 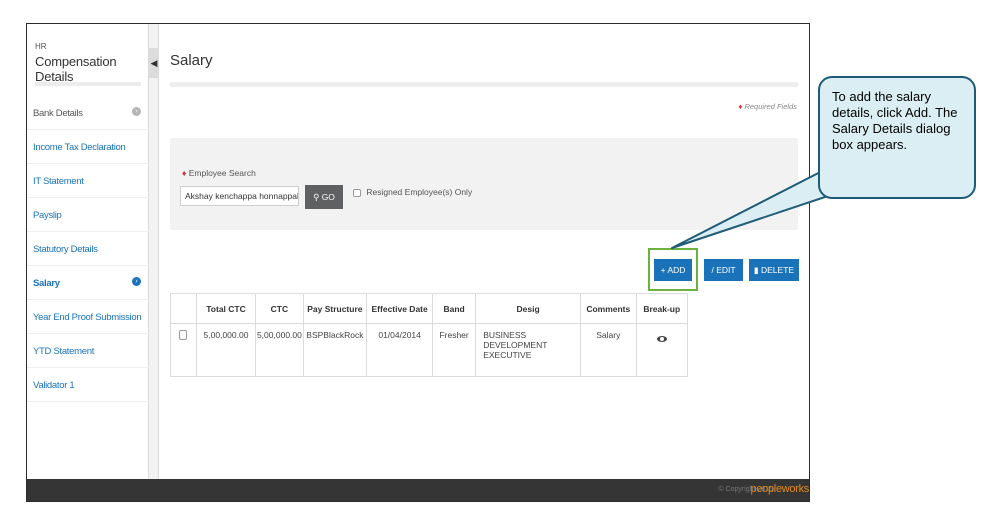 What do you see at coordinates (58, 113) in the screenshot?
I see `sidebar-item-label: Bank Details` at bounding box center [58, 113].